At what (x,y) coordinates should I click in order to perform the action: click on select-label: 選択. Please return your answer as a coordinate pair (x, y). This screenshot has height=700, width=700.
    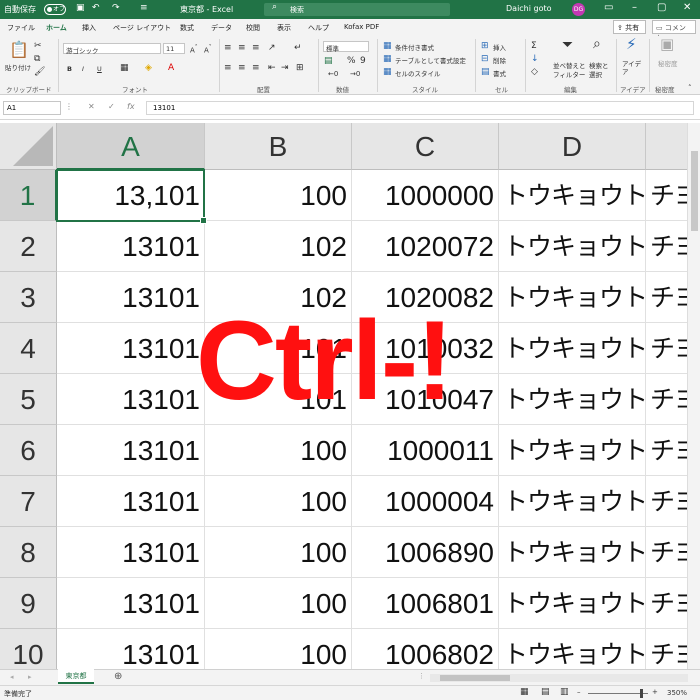
    Looking at the image, I should click on (595, 74).